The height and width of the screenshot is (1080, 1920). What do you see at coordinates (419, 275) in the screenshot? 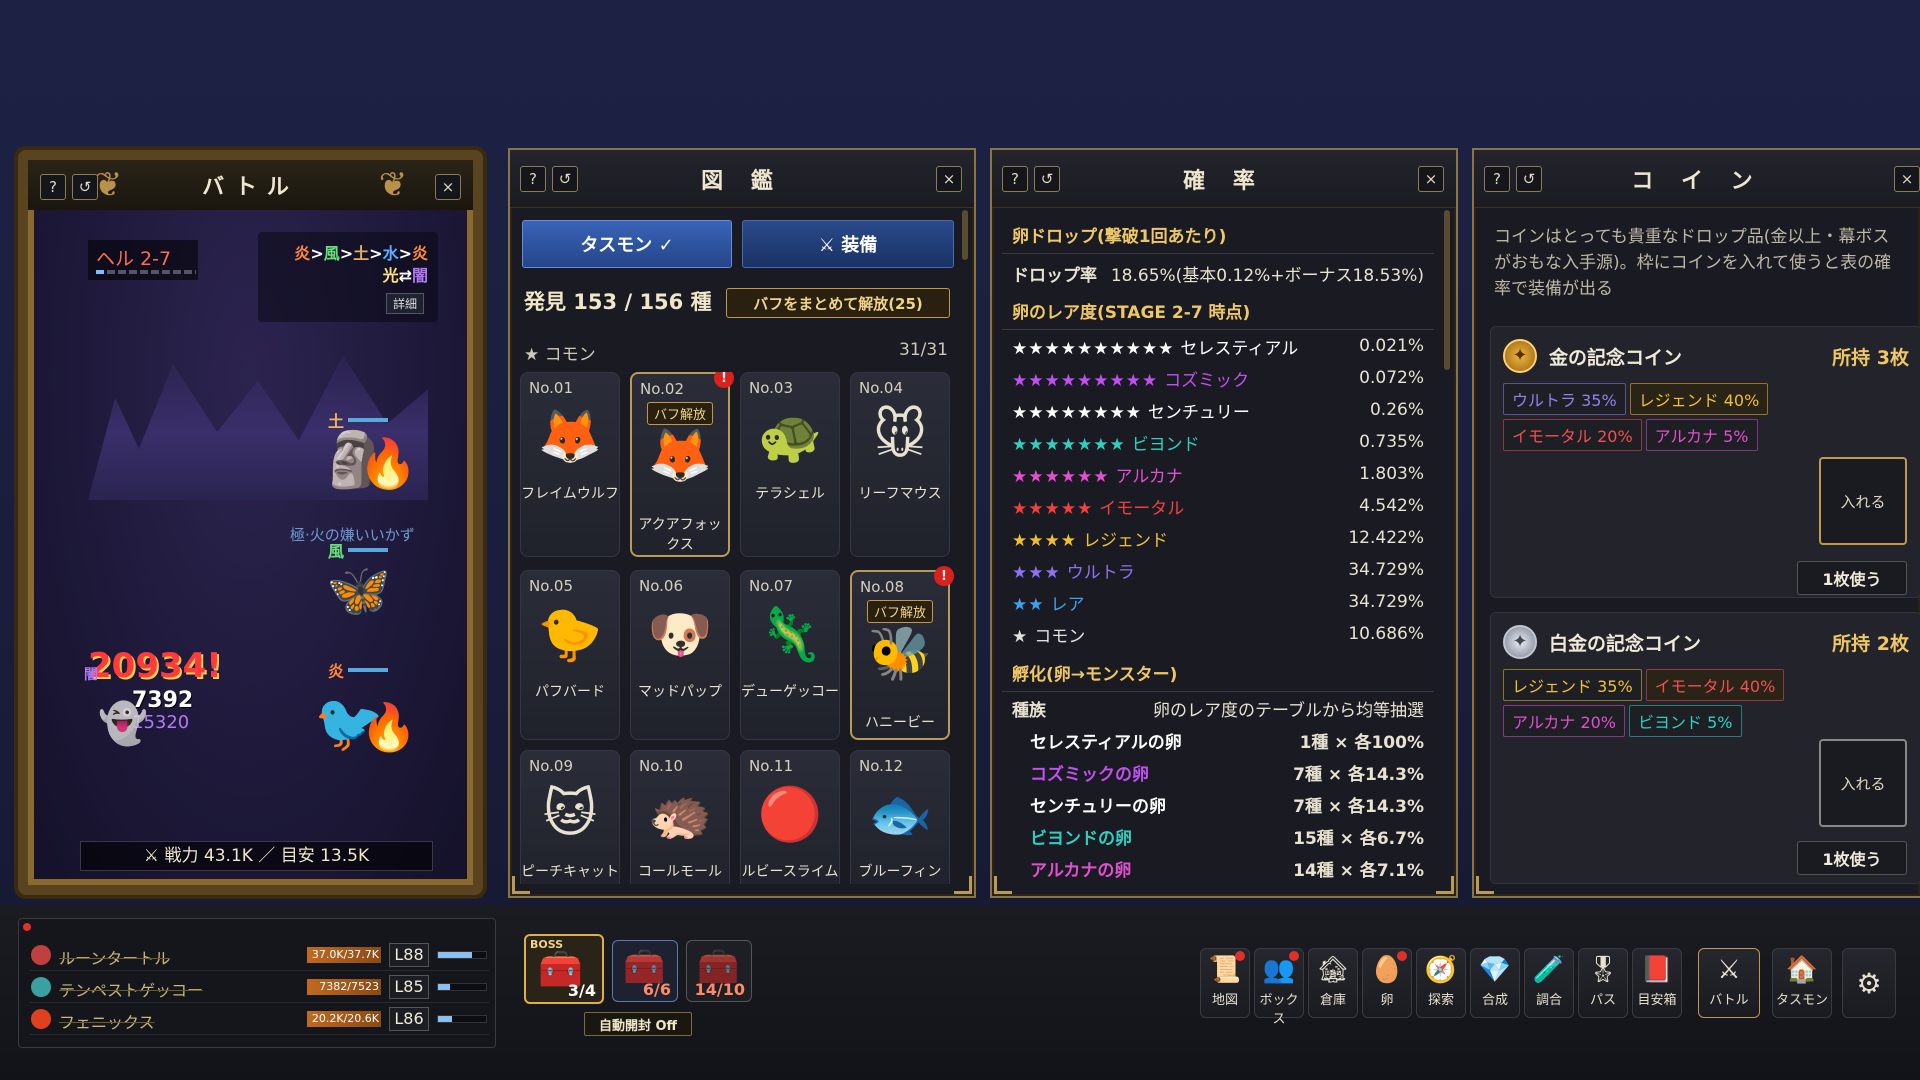
I see `el-dark: 闇` at bounding box center [419, 275].